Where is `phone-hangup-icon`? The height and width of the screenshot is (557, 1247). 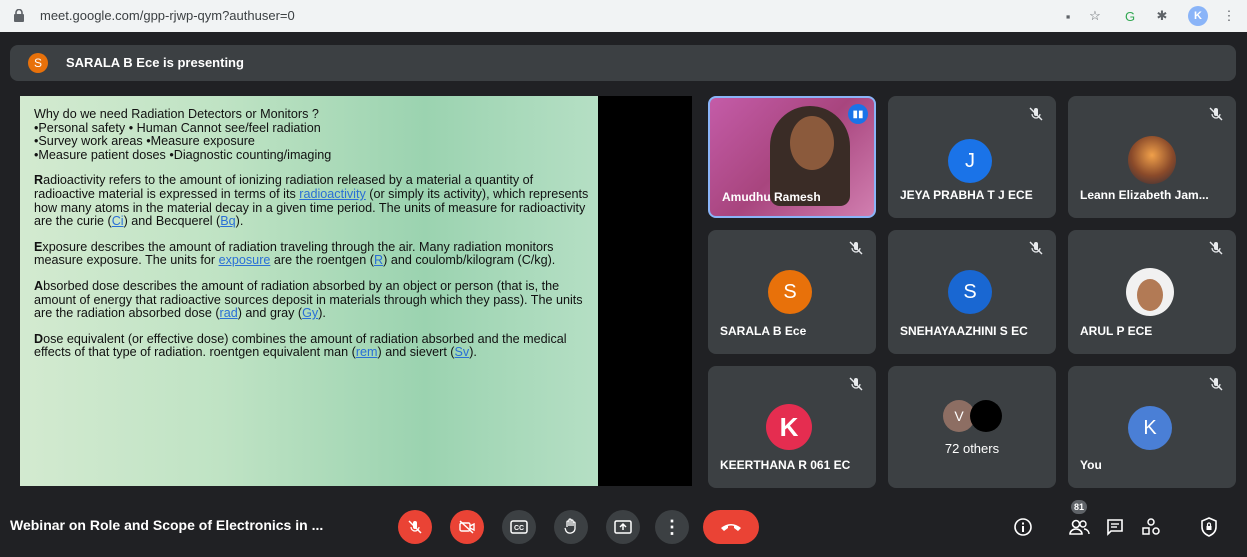
phone-hangup-icon is located at coordinates (731, 527).